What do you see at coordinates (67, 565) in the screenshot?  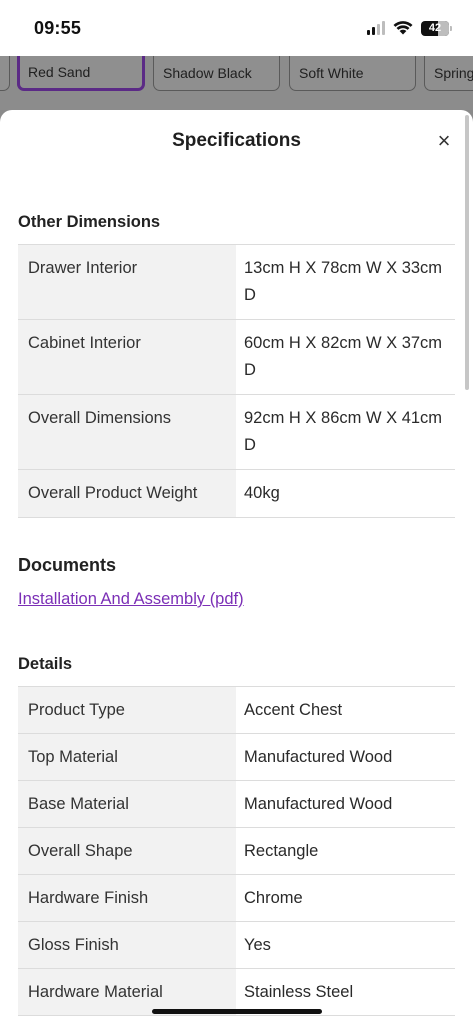 I see `documents-heading: Documents` at bounding box center [67, 565].